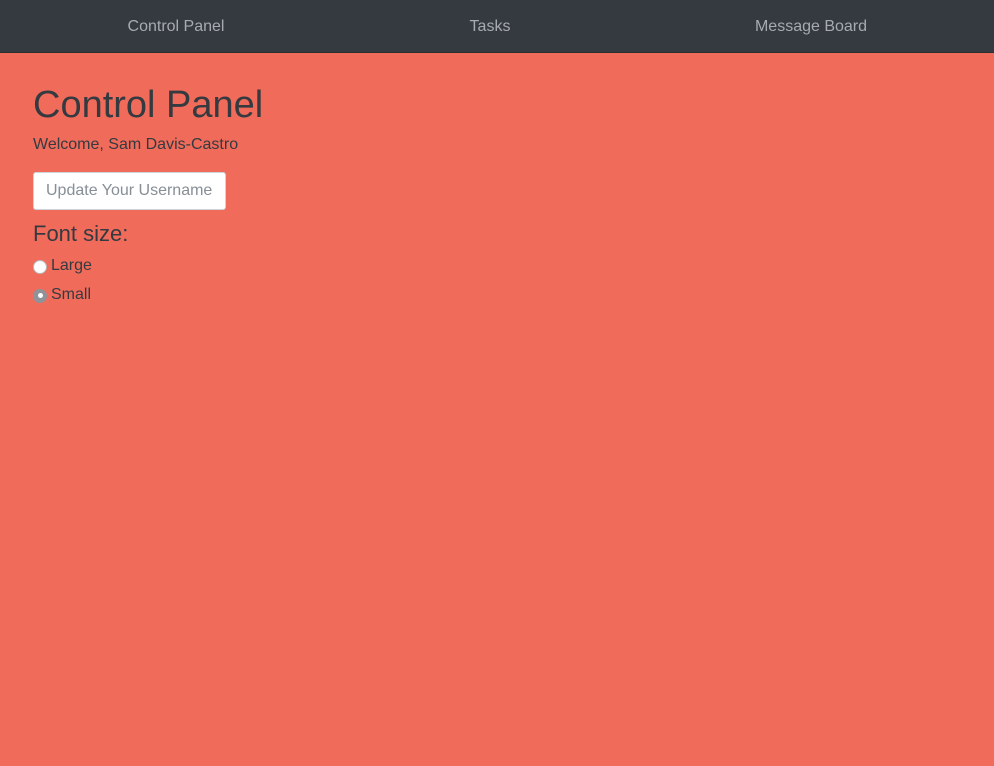  Describe the element at coordinates (71, 266) in the screenshot. I see `radio-label-large: Large` at that location.